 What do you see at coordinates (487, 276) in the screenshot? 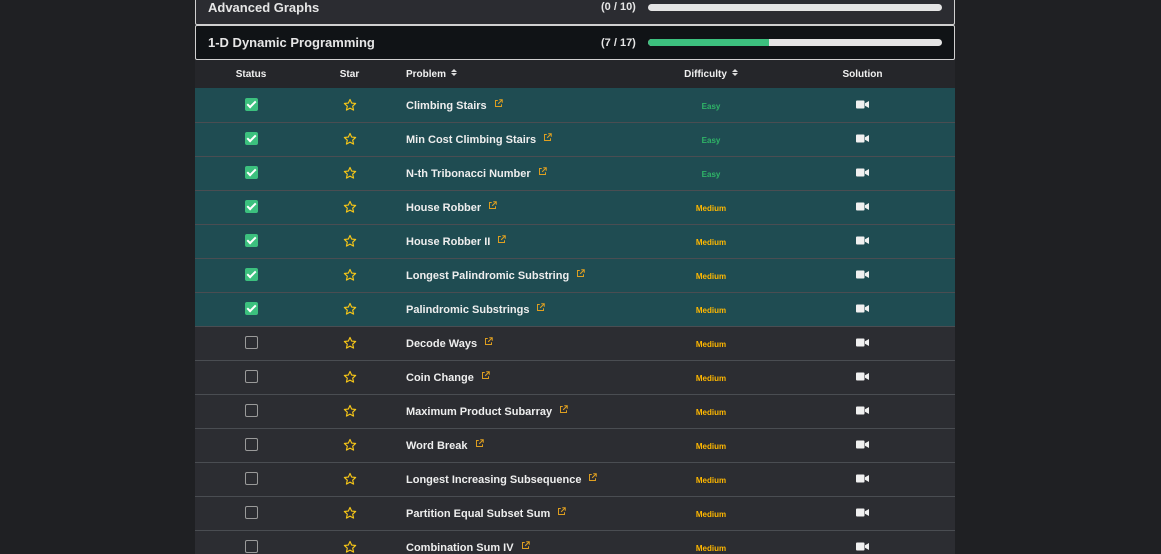
I see `problem-link: Longest Palindromic Substring` at bounding box center [487, 276].